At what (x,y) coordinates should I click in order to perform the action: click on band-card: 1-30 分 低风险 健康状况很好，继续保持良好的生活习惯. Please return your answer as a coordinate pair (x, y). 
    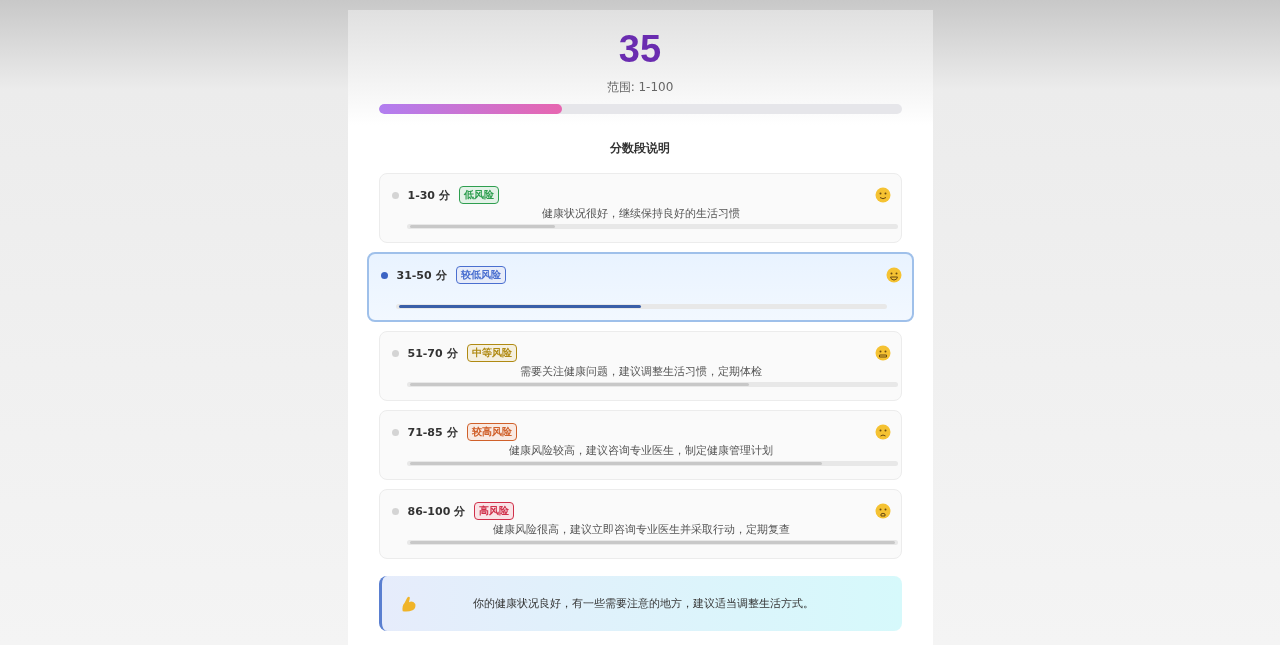
    Looking at the image, I should click on (640, 208).